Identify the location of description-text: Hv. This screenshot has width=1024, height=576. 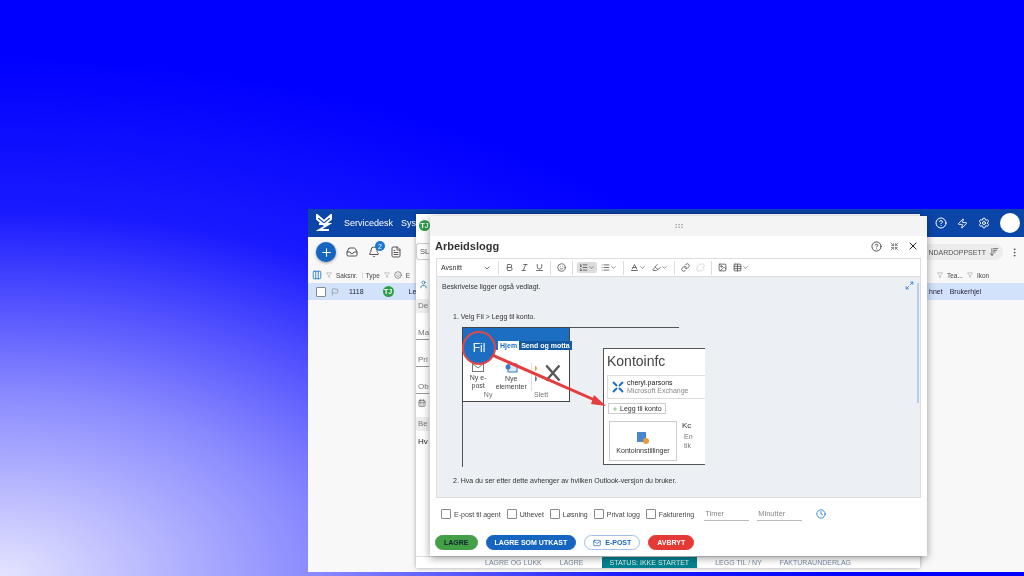
(423, 442).